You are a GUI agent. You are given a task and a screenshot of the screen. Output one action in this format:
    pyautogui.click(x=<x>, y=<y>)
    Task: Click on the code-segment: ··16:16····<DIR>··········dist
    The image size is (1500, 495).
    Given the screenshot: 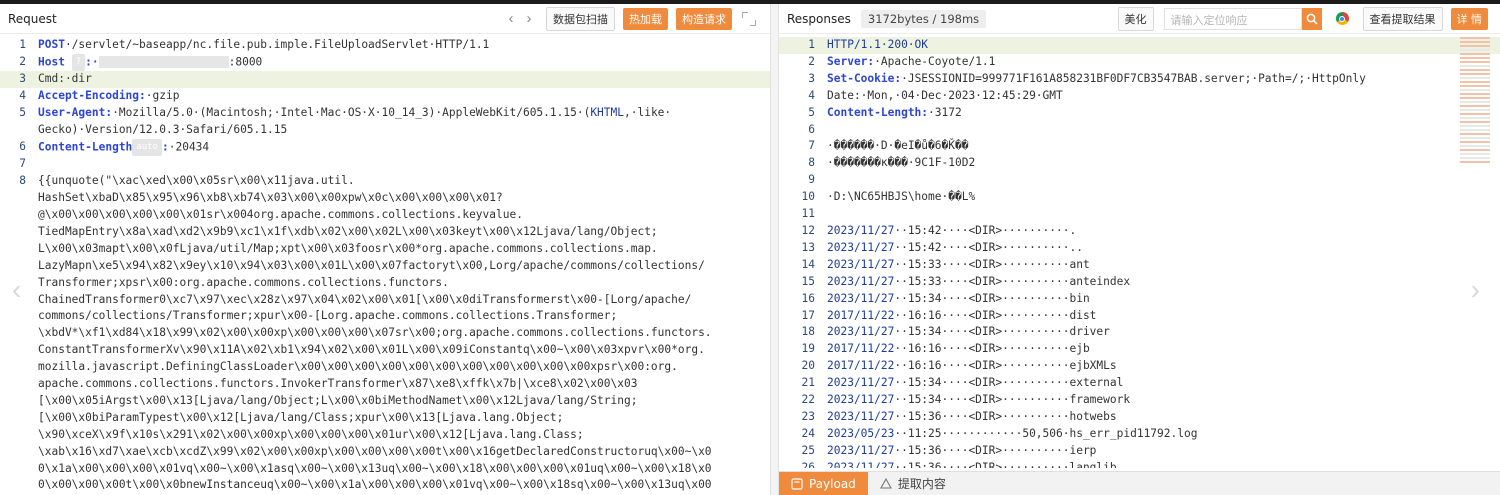 What is the action you would take?
    pyautogui.click(x=995, y=315)
    